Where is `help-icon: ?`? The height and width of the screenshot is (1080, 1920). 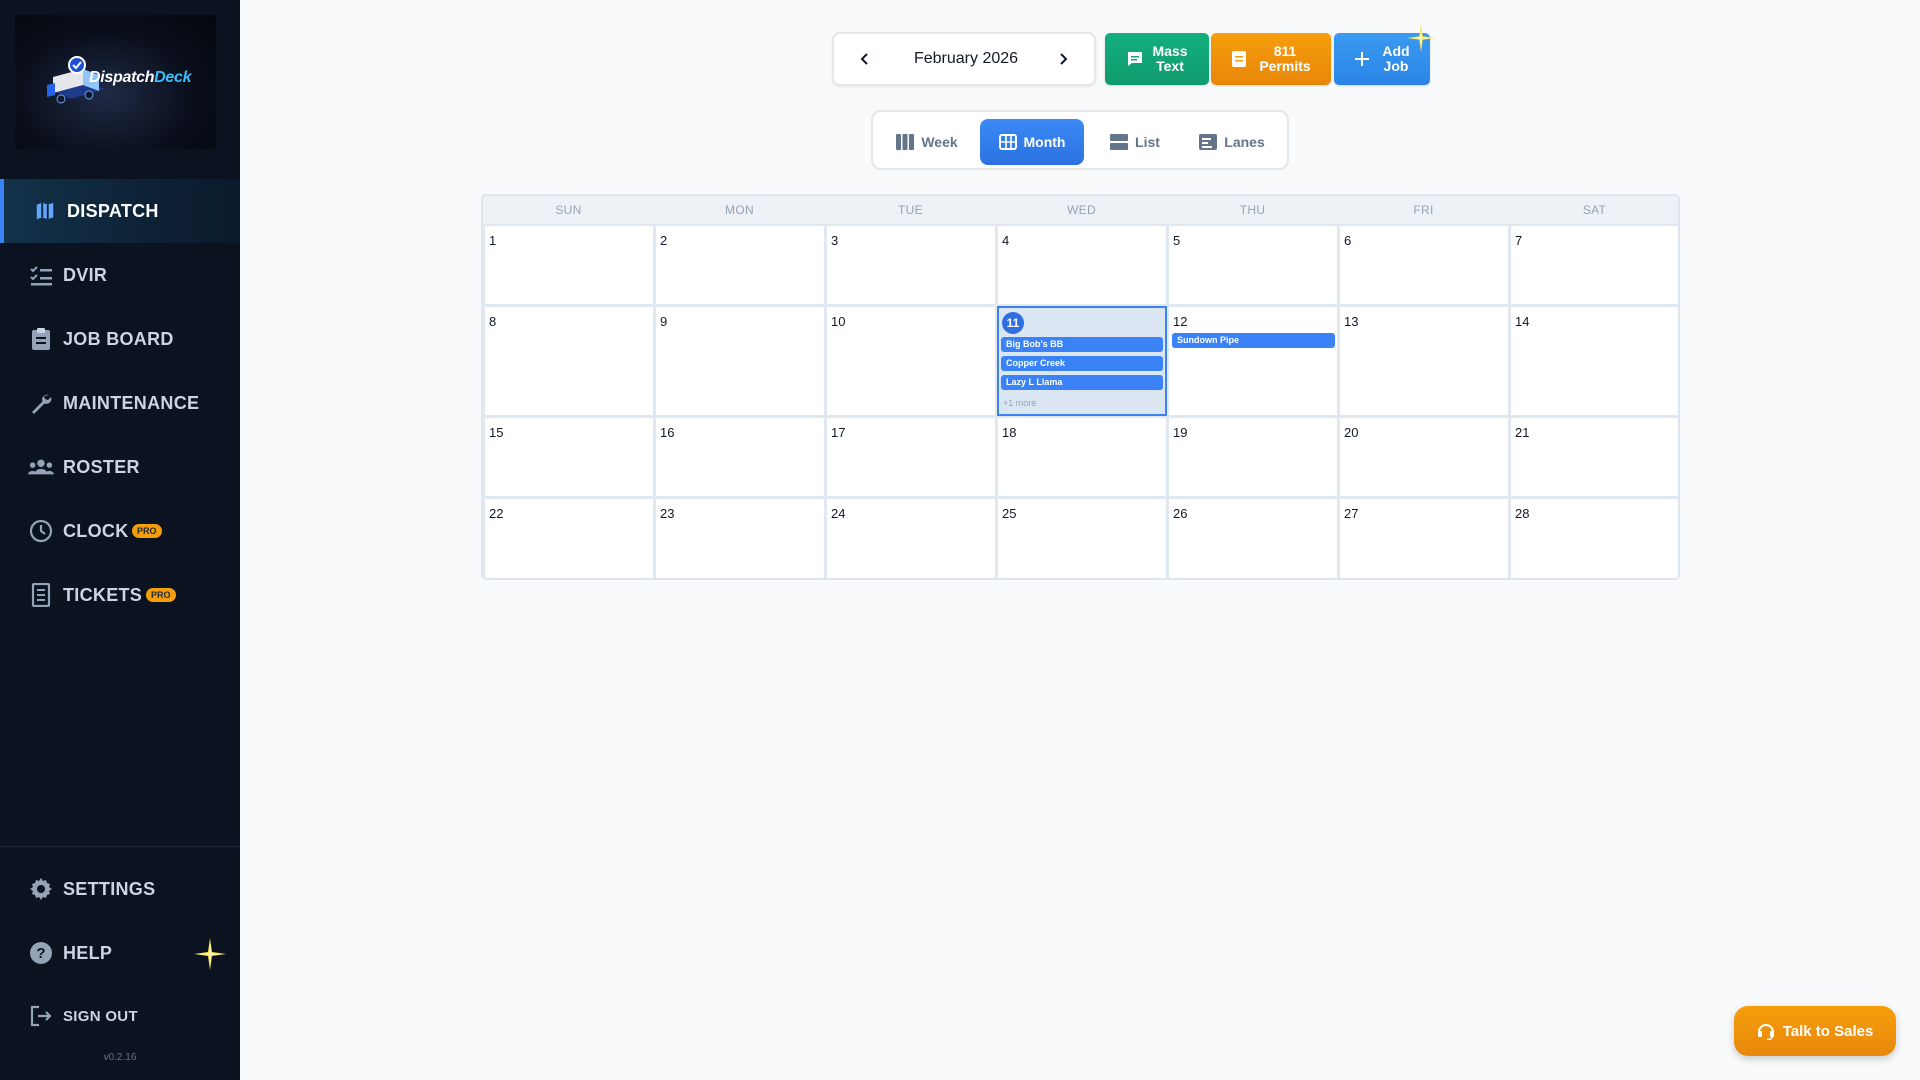
help-icon: ? is located at coordinates (41, 953).